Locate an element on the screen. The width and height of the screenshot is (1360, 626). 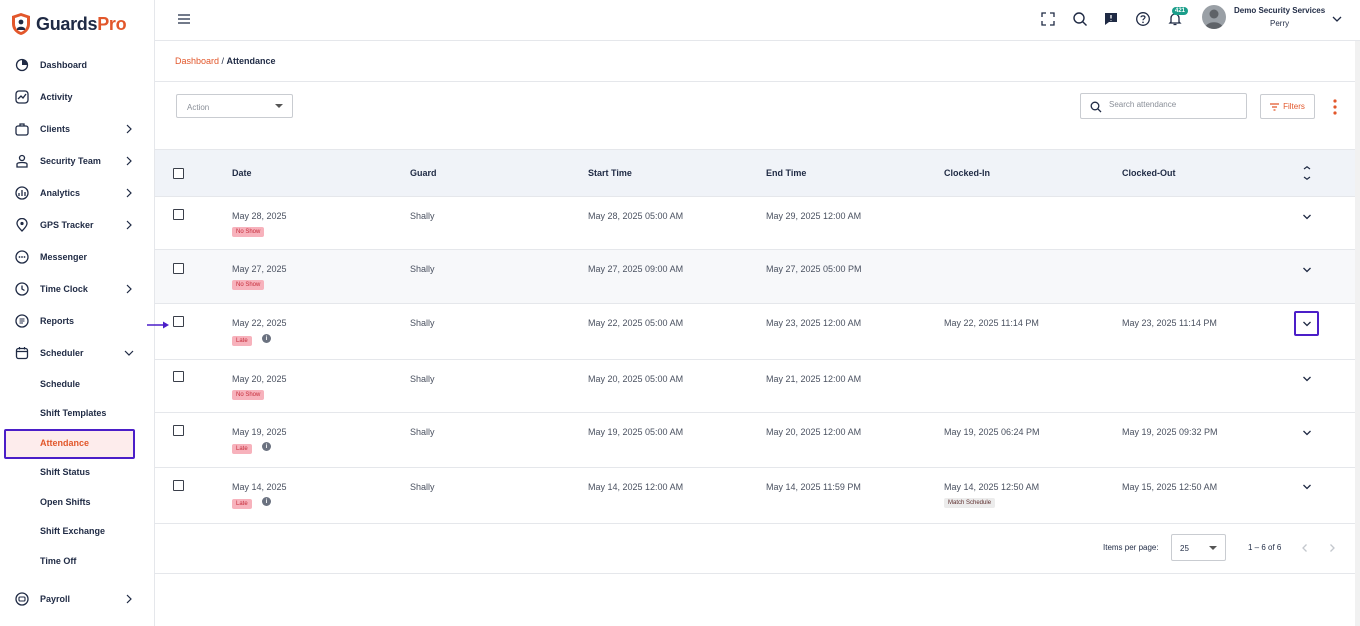
breadcrumb-link-dashboard: Dashboard is located at coordinates (197, 61).